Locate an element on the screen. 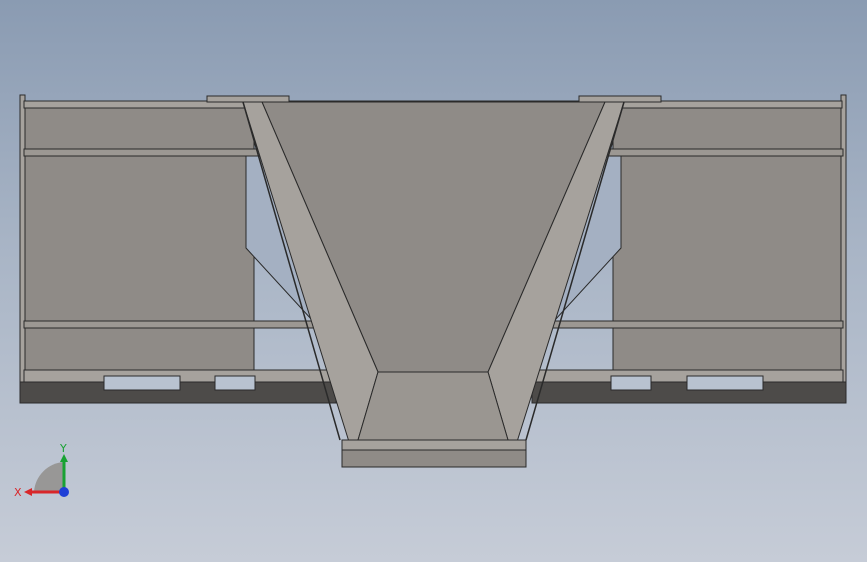  top-mount-tab-left is located at coordinates (248, 99).